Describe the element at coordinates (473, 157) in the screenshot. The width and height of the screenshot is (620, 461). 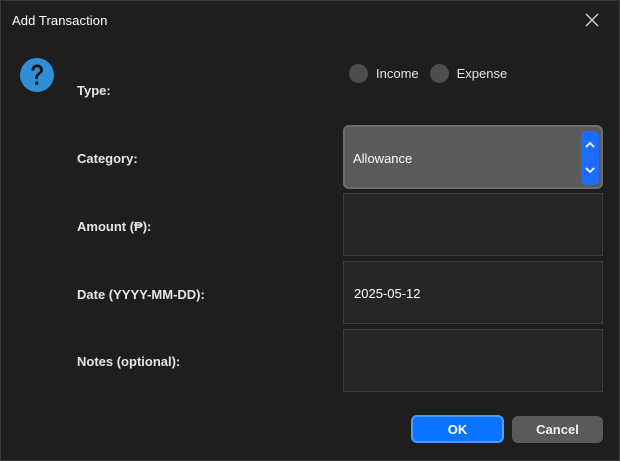
I see `category-combobox: Allowance` at that location.